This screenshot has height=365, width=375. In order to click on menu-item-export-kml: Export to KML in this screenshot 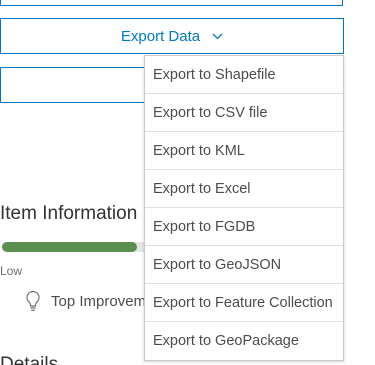, I will do `click(244, 151)`.